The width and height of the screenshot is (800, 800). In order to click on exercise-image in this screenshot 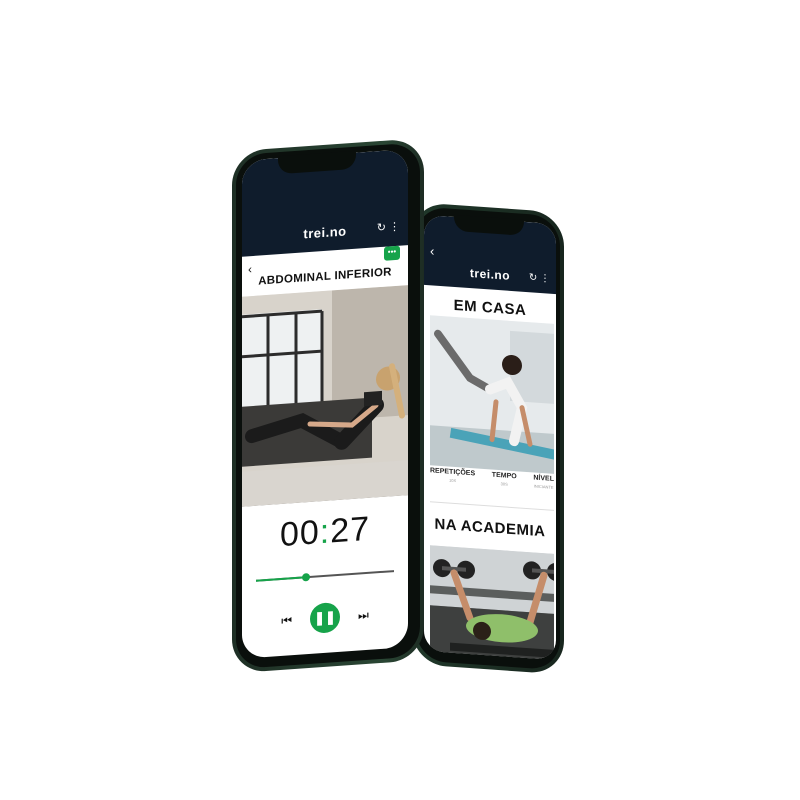, I will do `click(325, 396)`.